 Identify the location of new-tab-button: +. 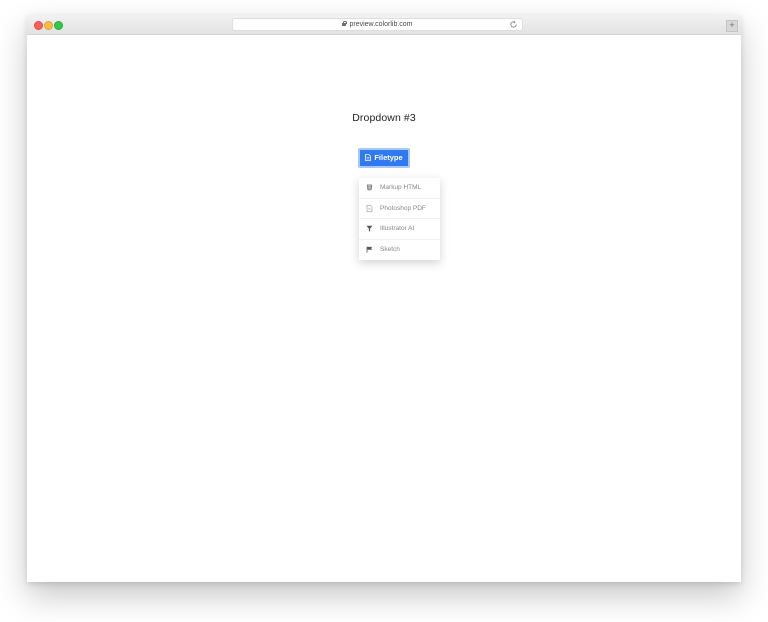
(732, 26).